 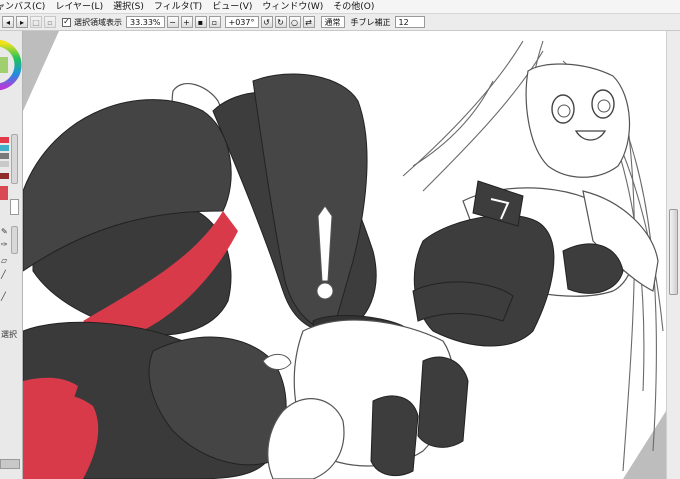 What do you see at coordinates (98, 22) in the screenshot?
I see `show-selection-label: 選択領域表示` at bounding box center [98, 22].